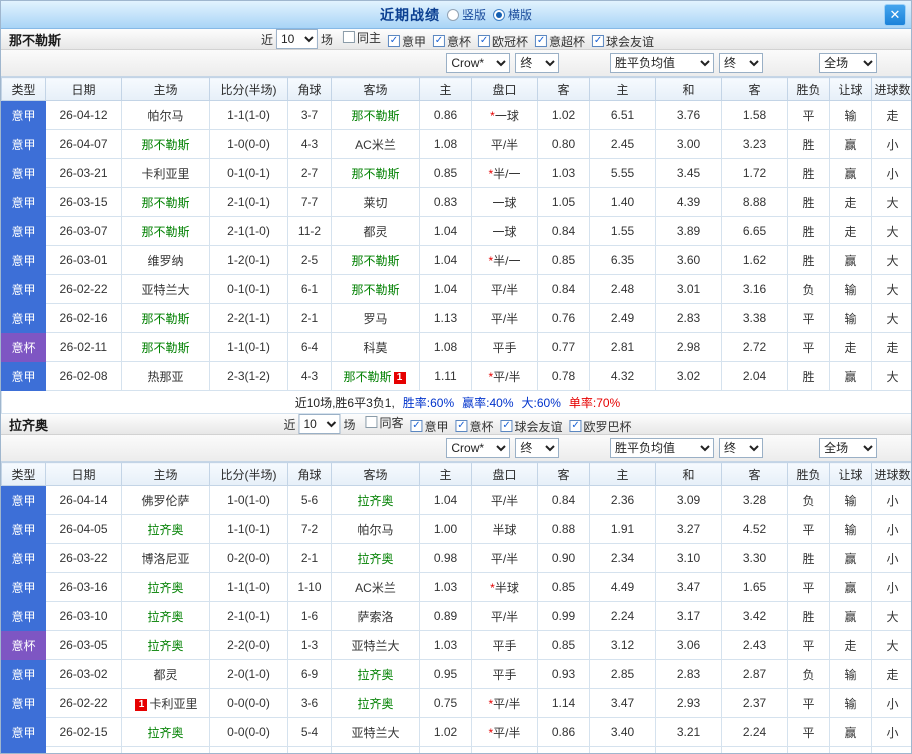  Describe the element at coordinates (850, 318) in the screenshot. I see `cell-handicap-result: 输` at that location.